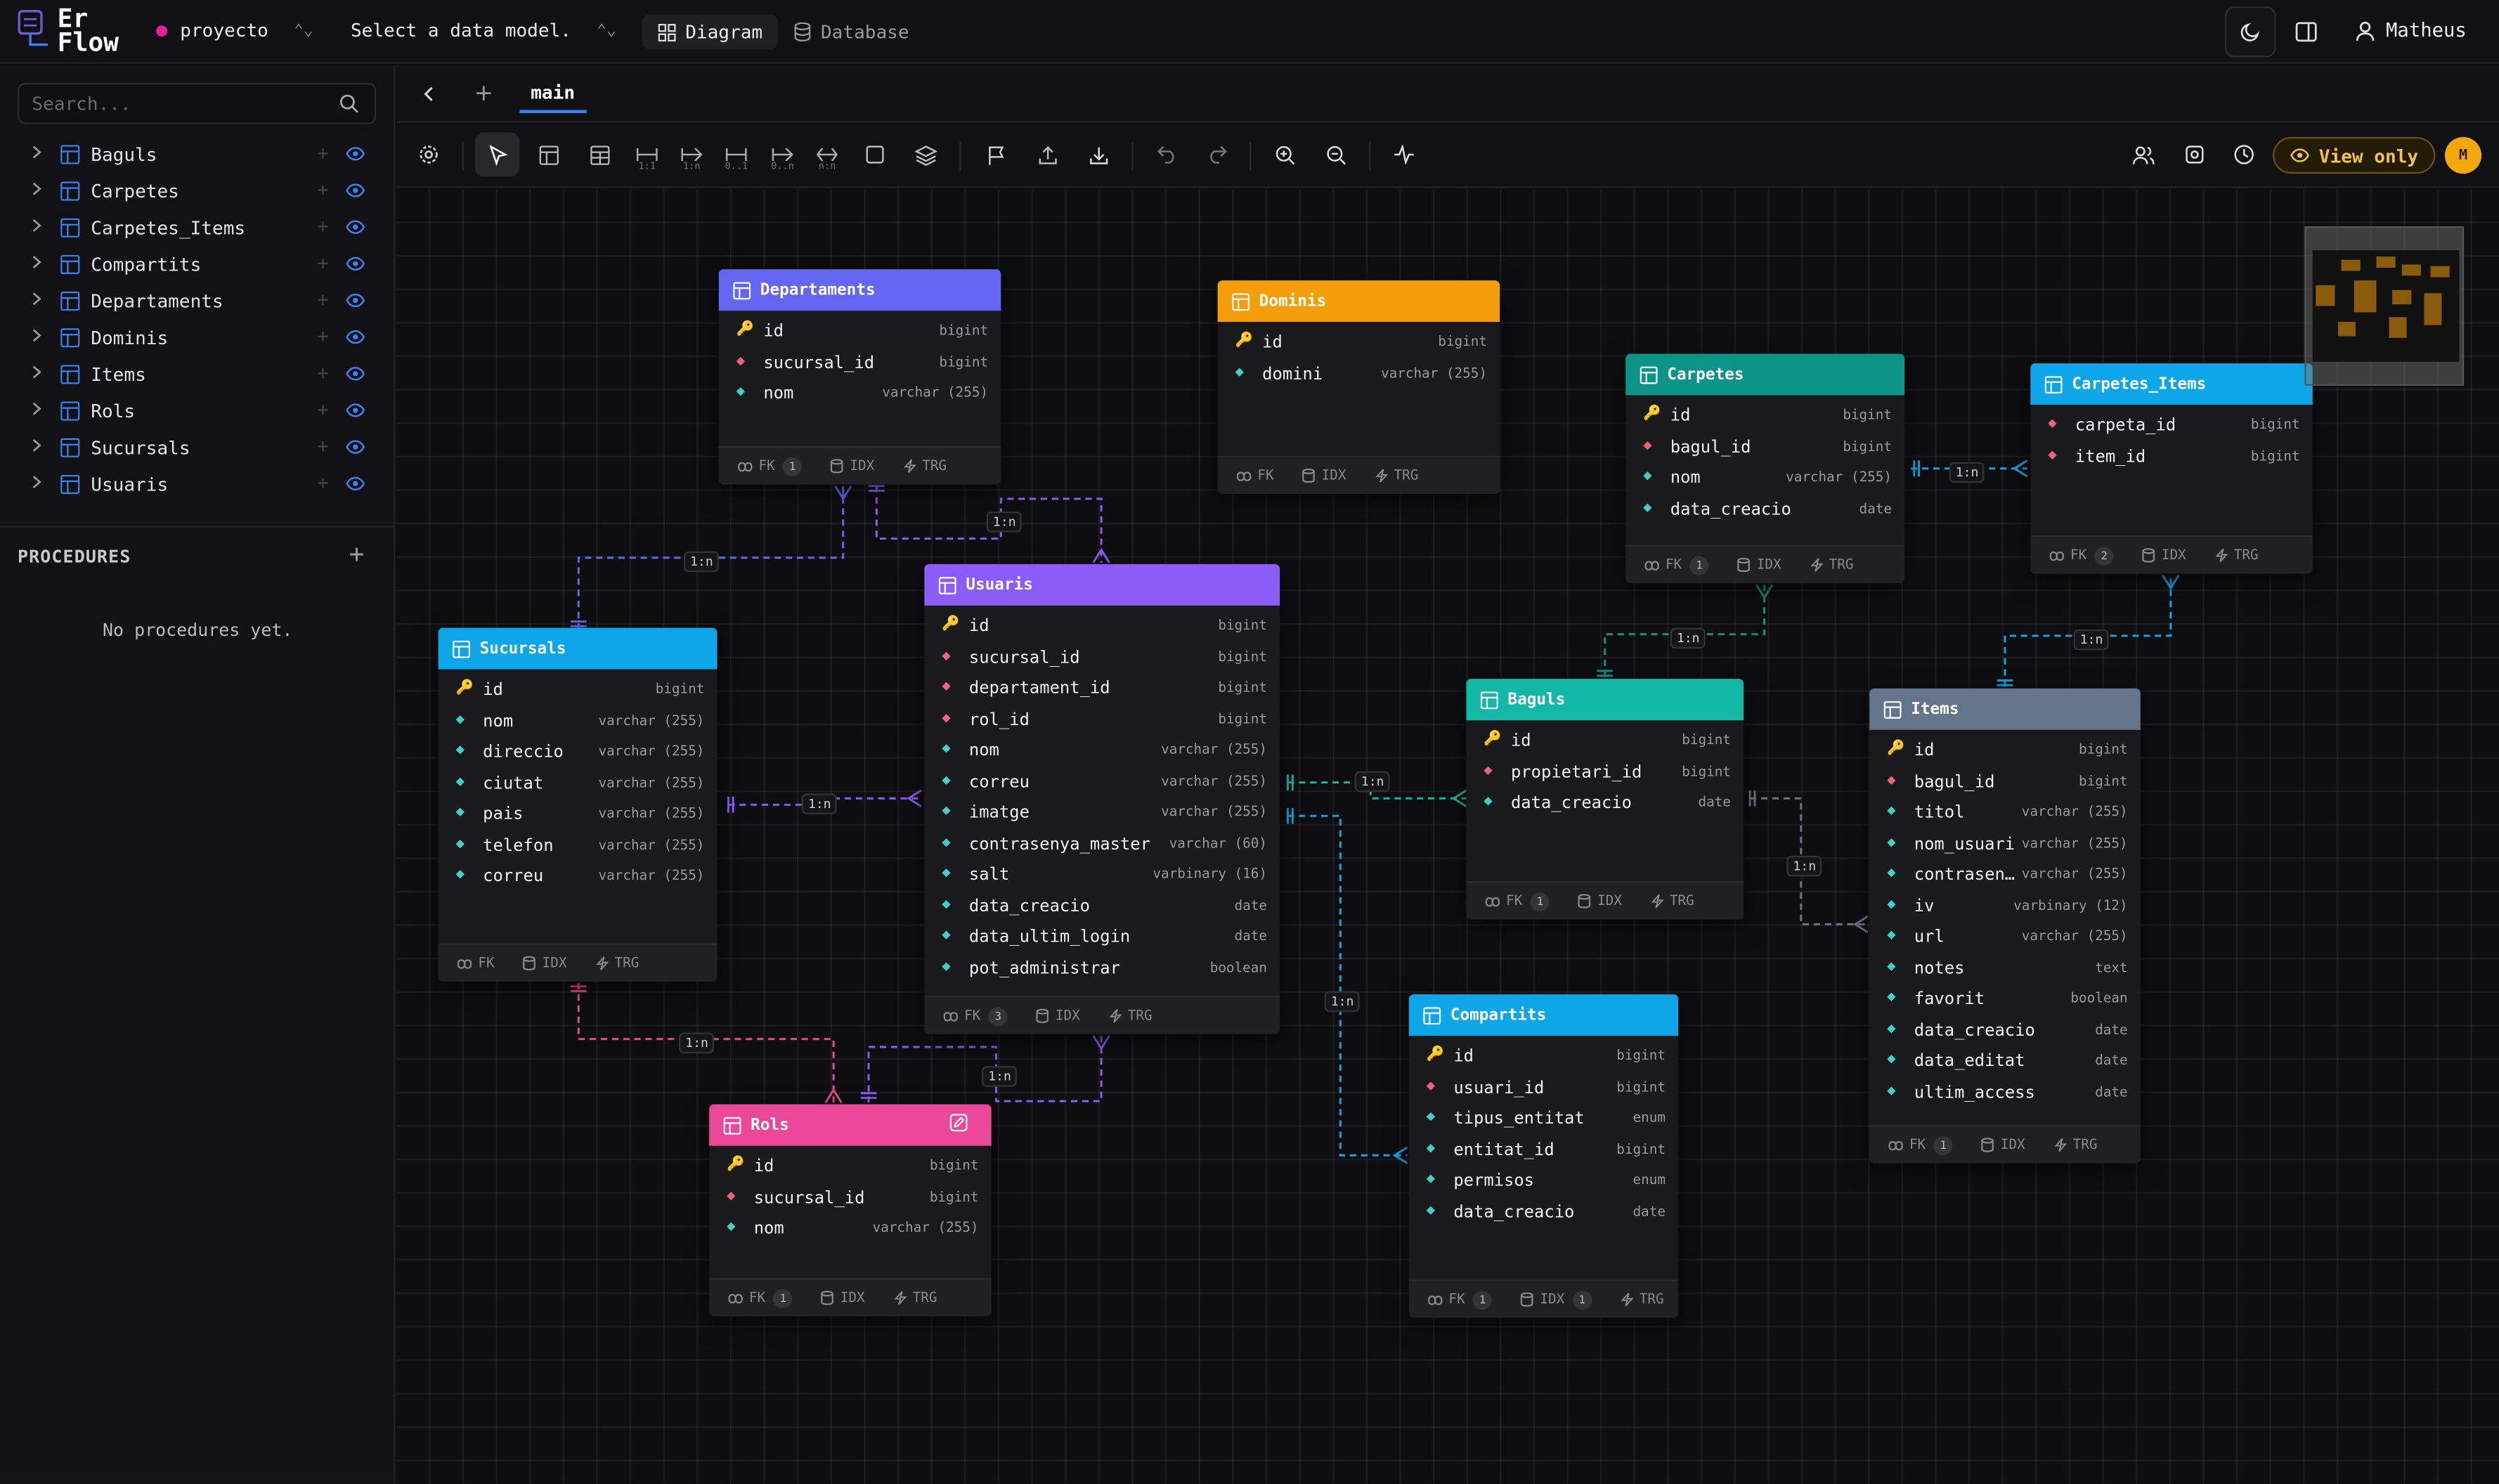 Image resolution: width=2499 pixels, height=1484 pixels. Describe the element at coordinates (2411, 30) in the screenshot. I see `user-menu: Matheus` at that location.